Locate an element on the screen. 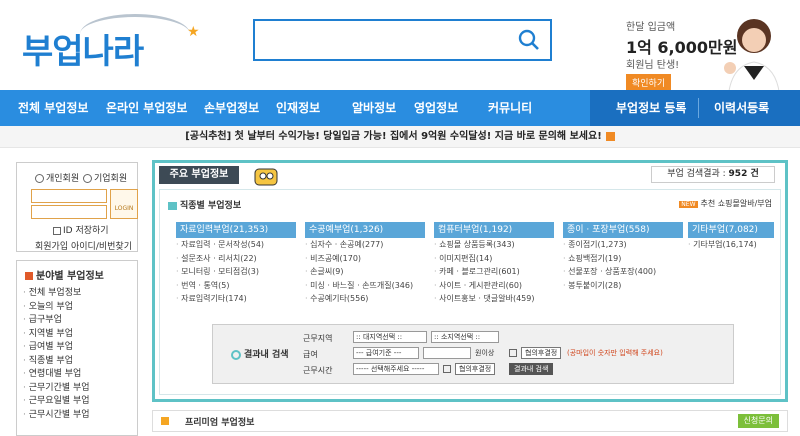 This screenshot has height=436, width=800. column-item: 수공예기타(556) is located at coordinates (365, 299).